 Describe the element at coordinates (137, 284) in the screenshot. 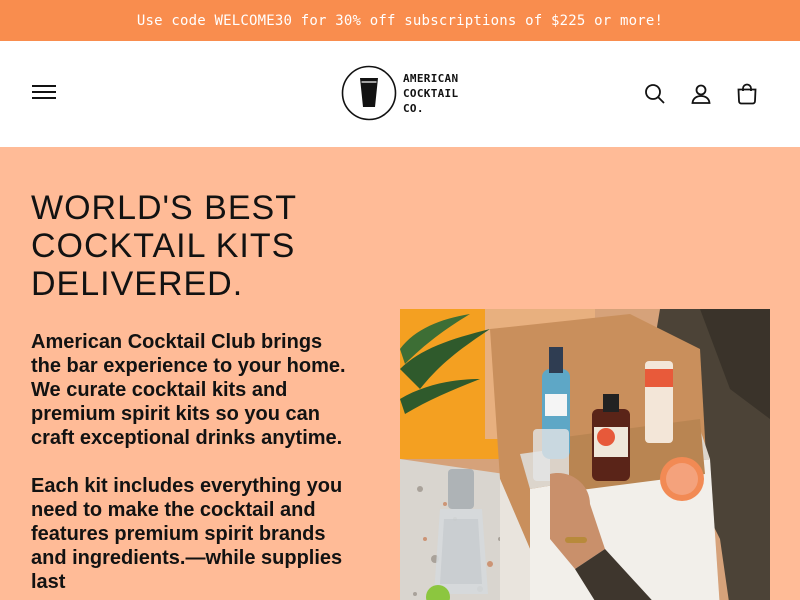

I see `hero-title-line-3: DELIVERED.` at that location.